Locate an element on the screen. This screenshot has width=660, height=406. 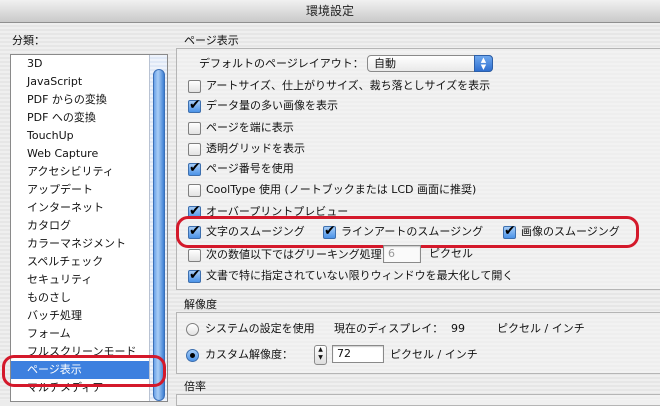
option-label: 透明グリッドを表示 is located at coordinates (255, 148).